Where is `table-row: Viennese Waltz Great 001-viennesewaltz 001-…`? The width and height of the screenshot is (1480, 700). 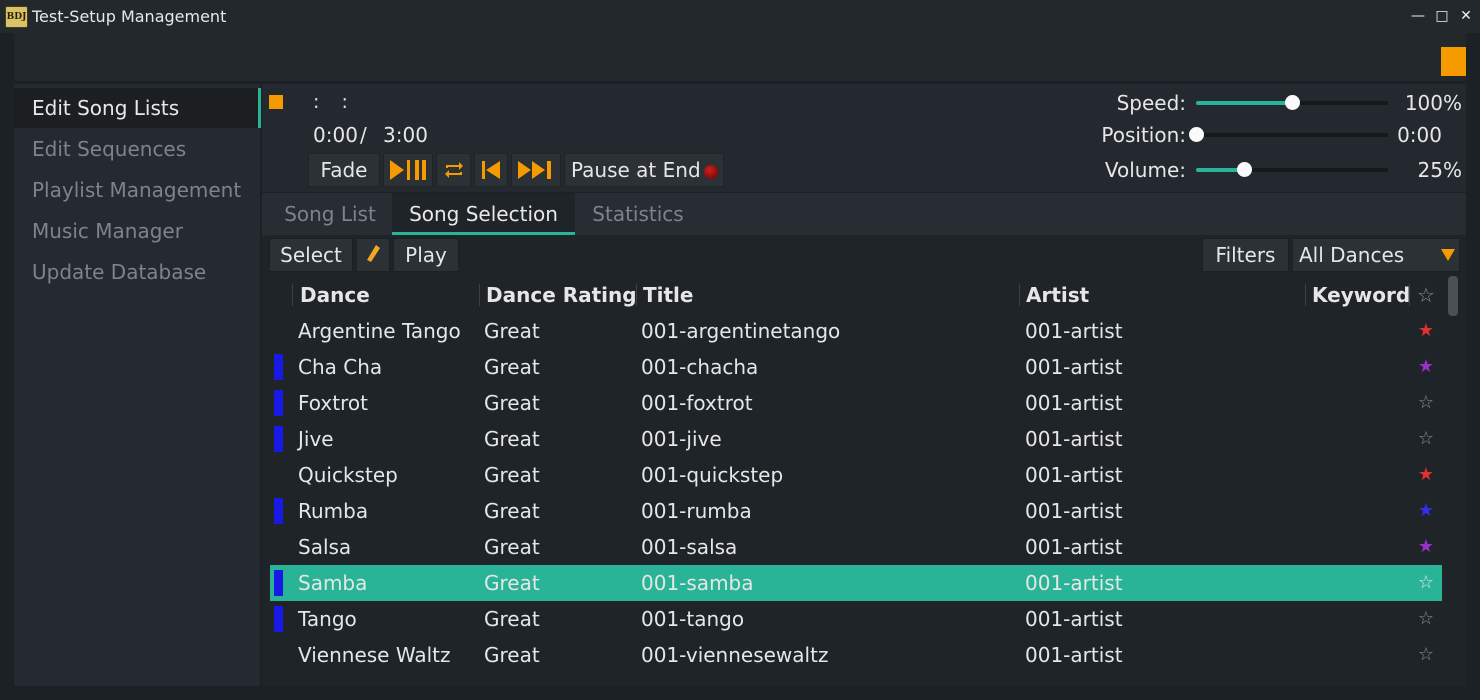
table-row: Viennese Waltz Great 001-viennesewaltz 001-… is located at coordinates (856, 655).